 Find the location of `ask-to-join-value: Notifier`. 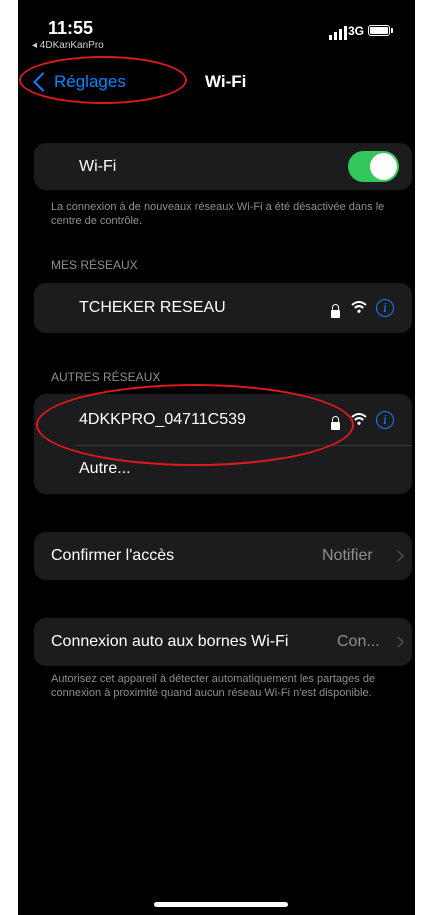

ask-to-join-value: Notifier is located at coordinates (347, 555).